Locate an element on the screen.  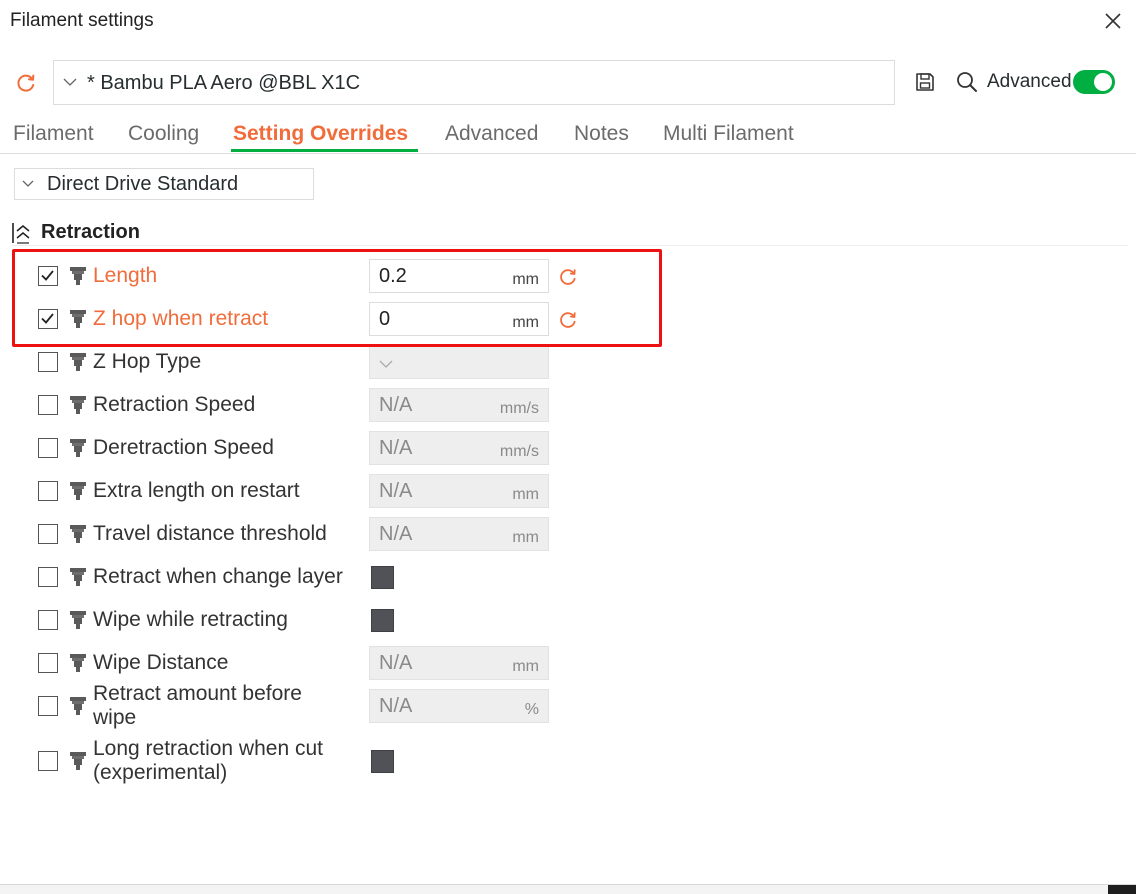
option-row-retract-amount-before-wipe: Retract amount before wipe N/A% is located at coordinates (350, 705).